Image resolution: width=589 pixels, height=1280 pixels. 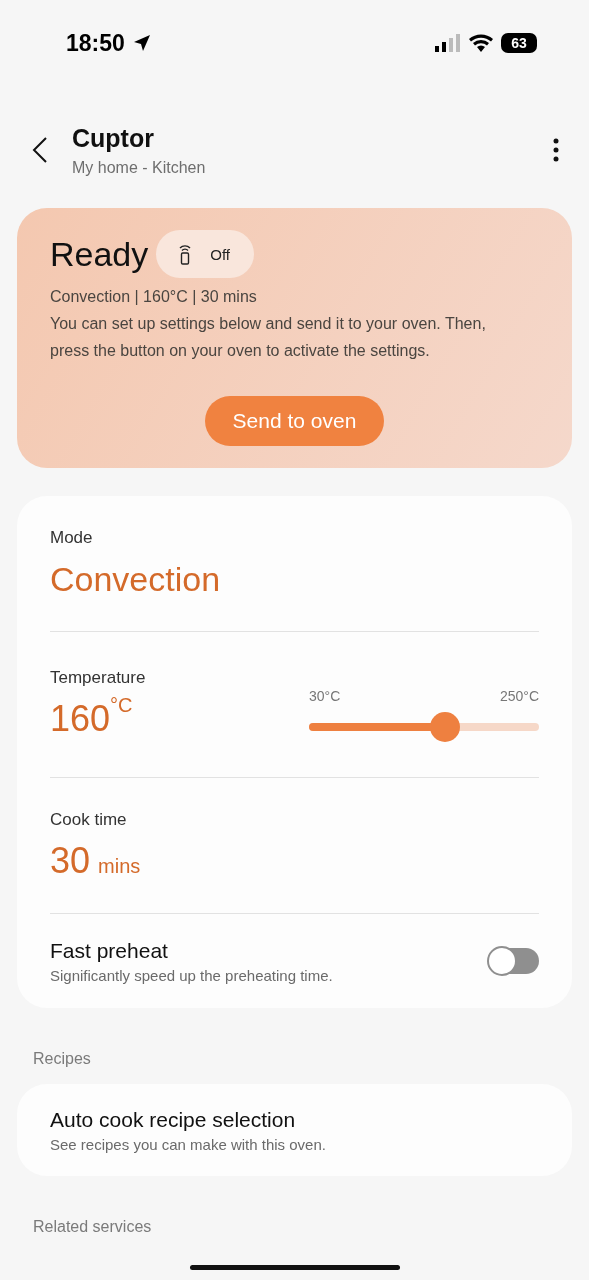 I want to click on recipe-card: Auto cook recipe selection See recipes you can make with this oven., so click(x=294, y=1130).